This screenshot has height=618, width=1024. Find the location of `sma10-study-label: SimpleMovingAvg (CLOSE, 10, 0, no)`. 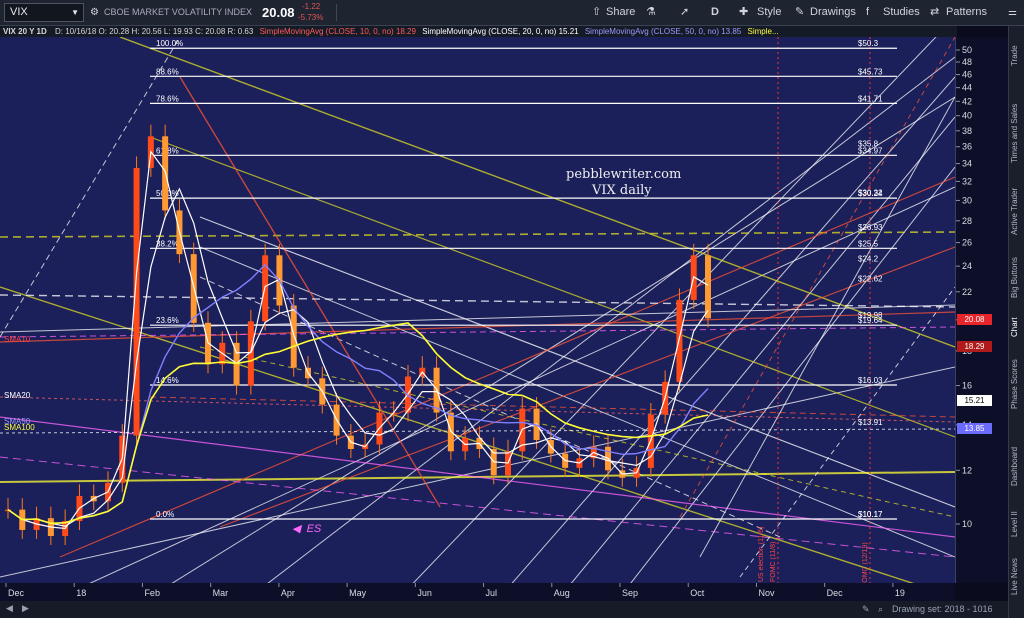

sma10-study-label: SimpleMovingAvg (CLOSE, 10, 0, no) is located at coordinates (327, 31).